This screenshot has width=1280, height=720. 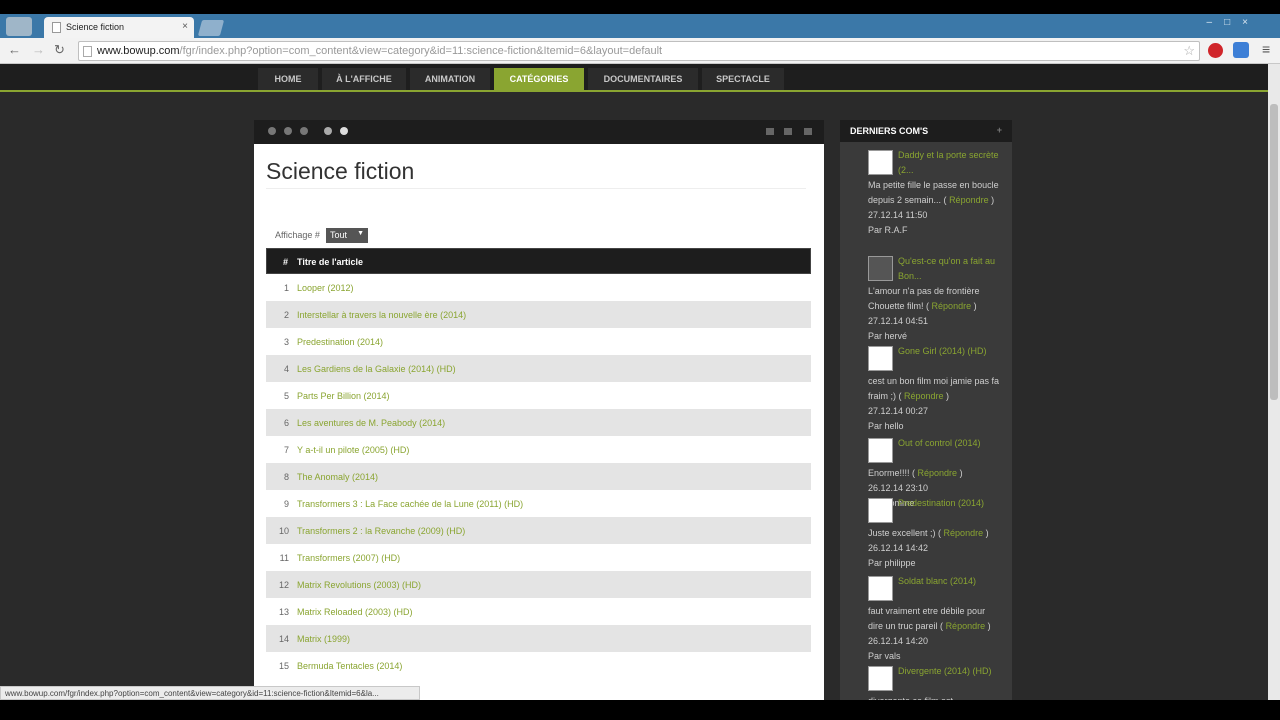 I want to click on article-link: Transformers (2007) (HD), so click(x=348, y=558).